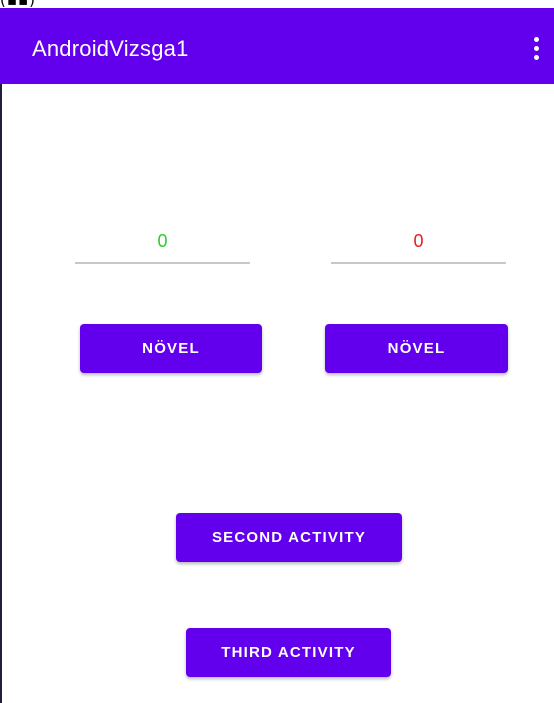 The image size is (554, 703). Describe the element at coordinates (110, 48) in the screenshot. I see `app-title: AndroidVizsga1` at that location.